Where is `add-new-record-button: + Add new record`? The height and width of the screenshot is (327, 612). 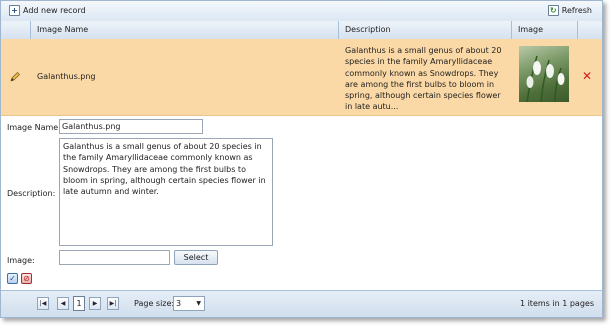 add-new-record-button: + Add new record is located at coordinates (47, 10).